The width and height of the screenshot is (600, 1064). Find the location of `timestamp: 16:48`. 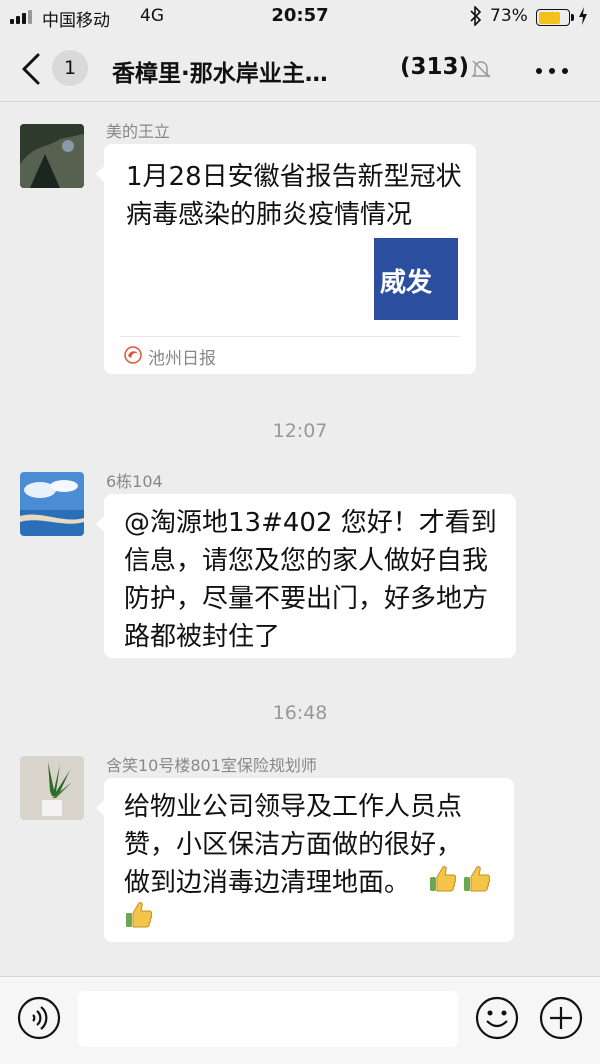

timestamp: 16:48 is located at coordinates (300, 713).